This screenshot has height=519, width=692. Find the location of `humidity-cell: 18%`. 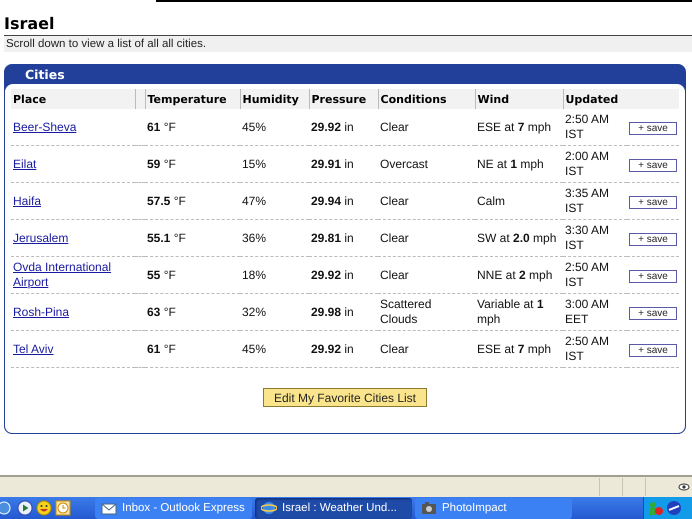

humidity-cell: 18% is located at coordinates (254, 275).